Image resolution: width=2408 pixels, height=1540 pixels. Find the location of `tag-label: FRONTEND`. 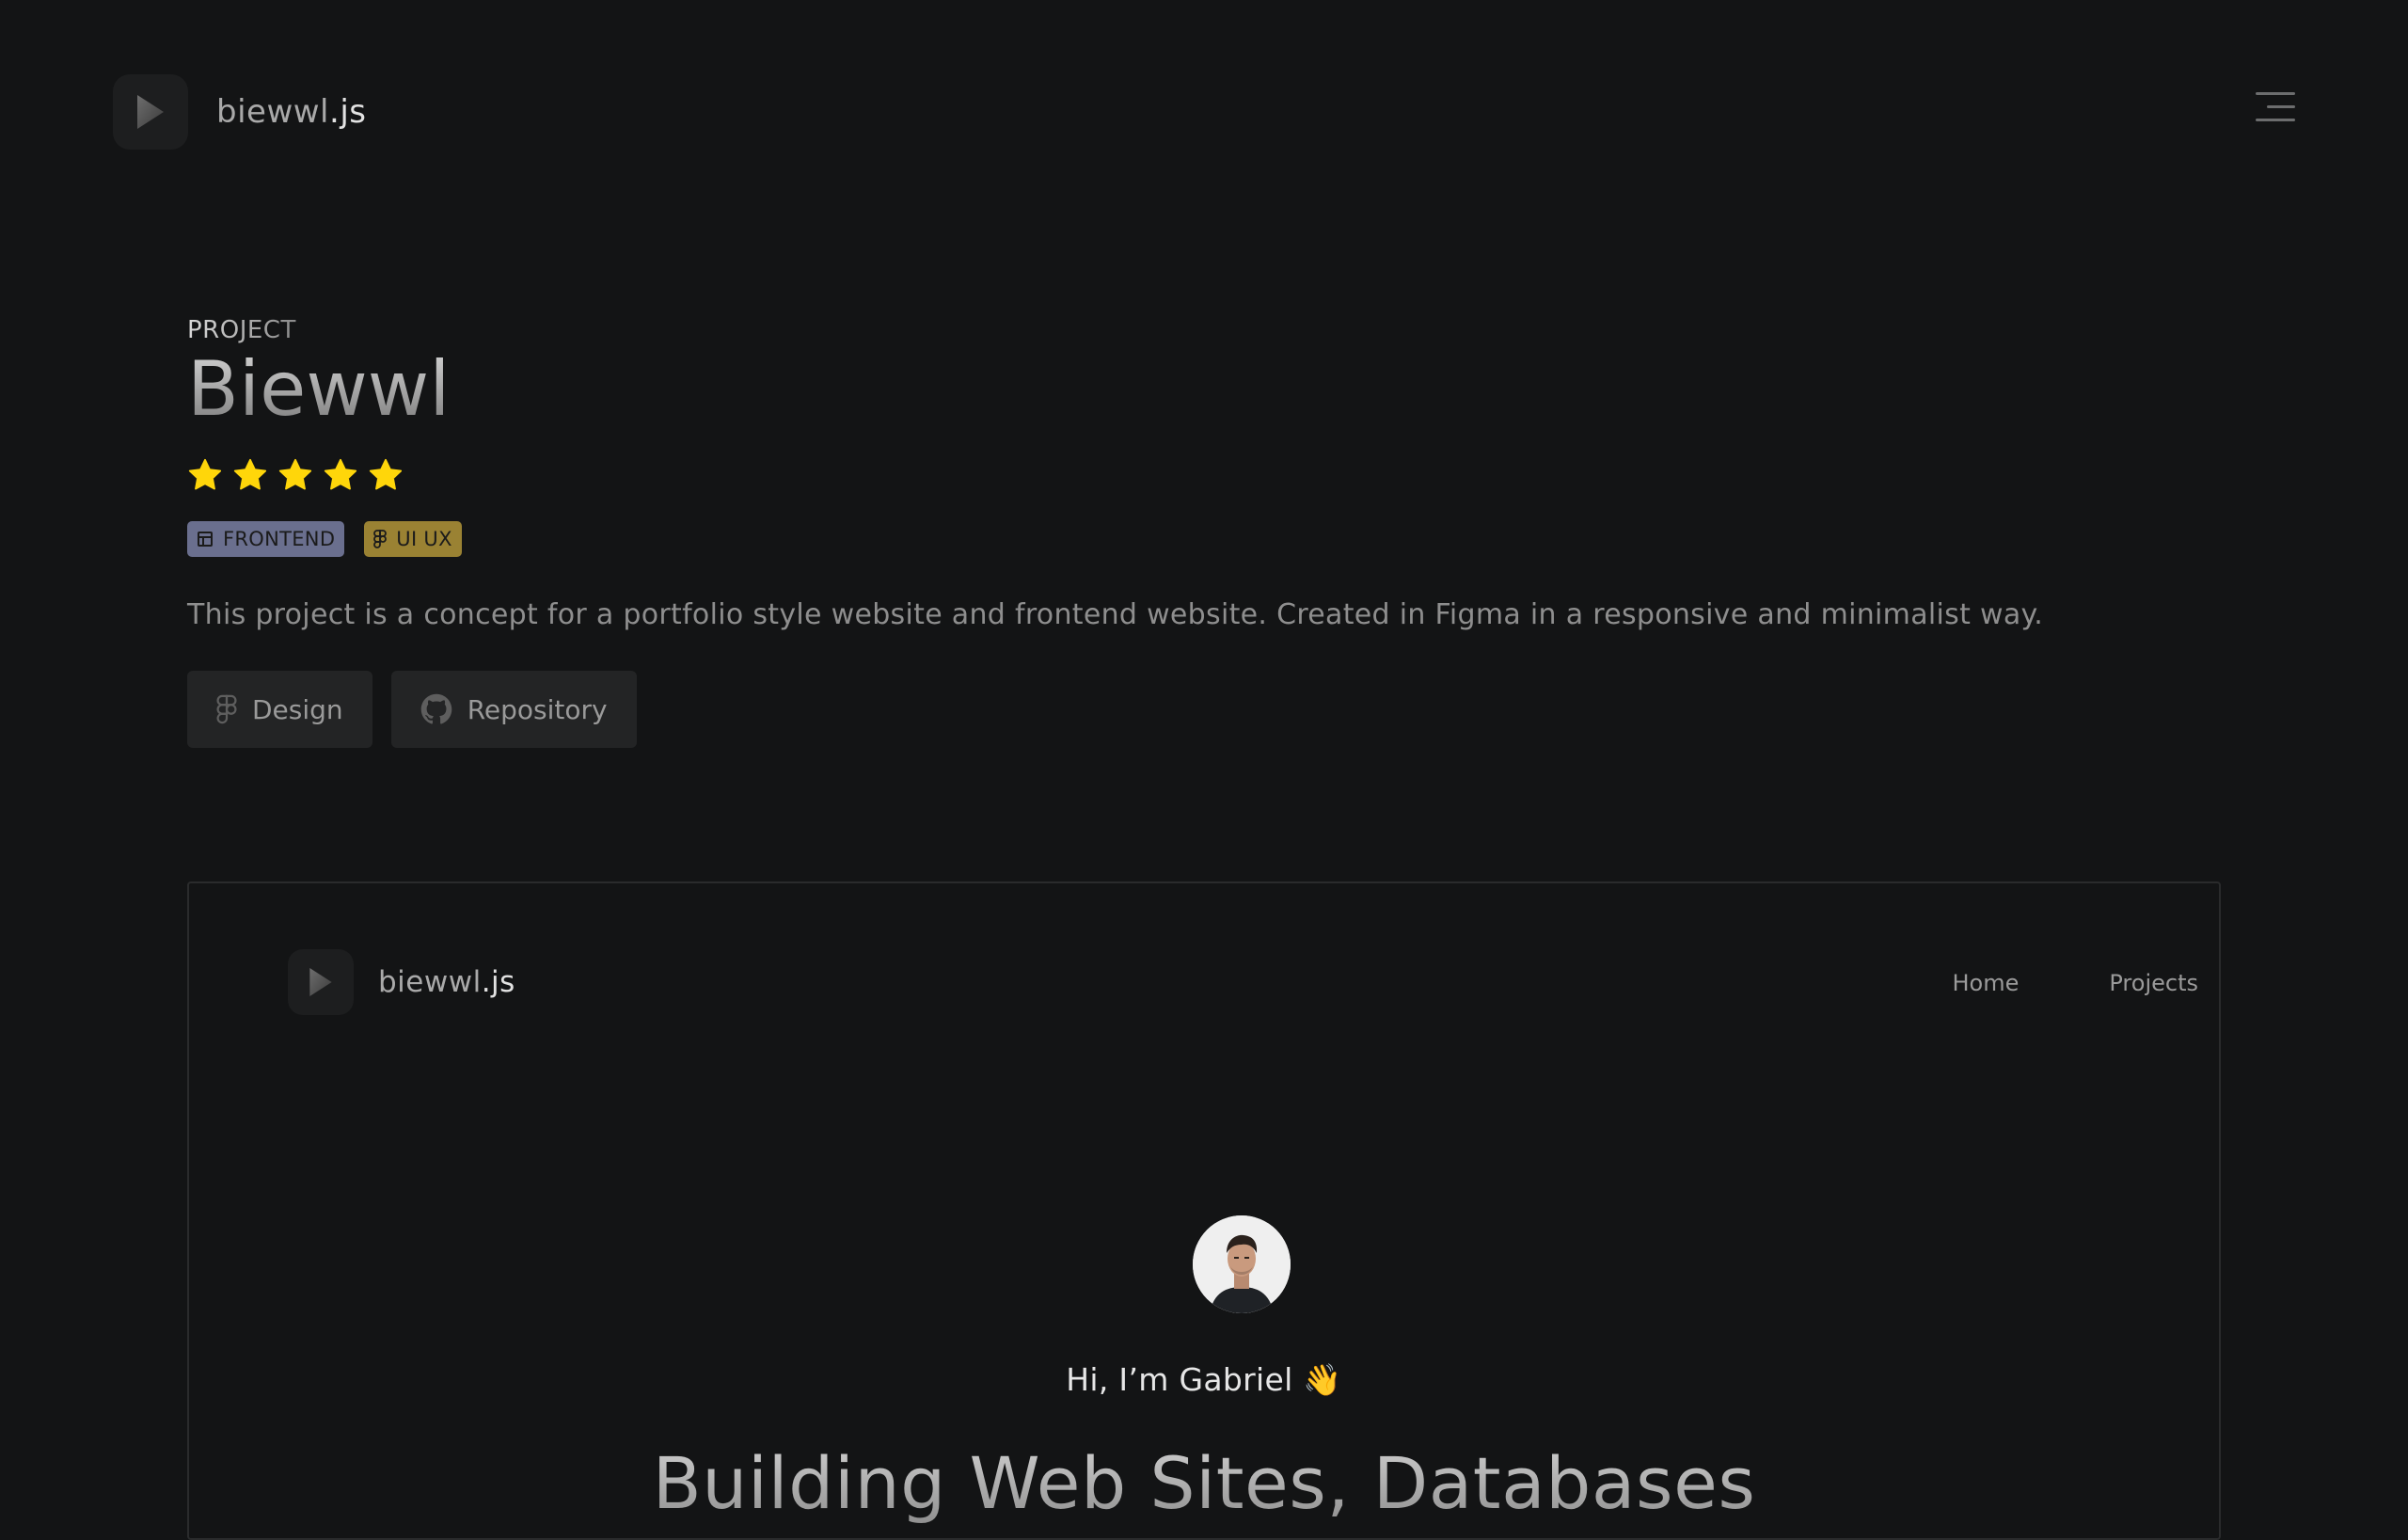

tag-label: FRONTEND is located at coordinates (280, 539).